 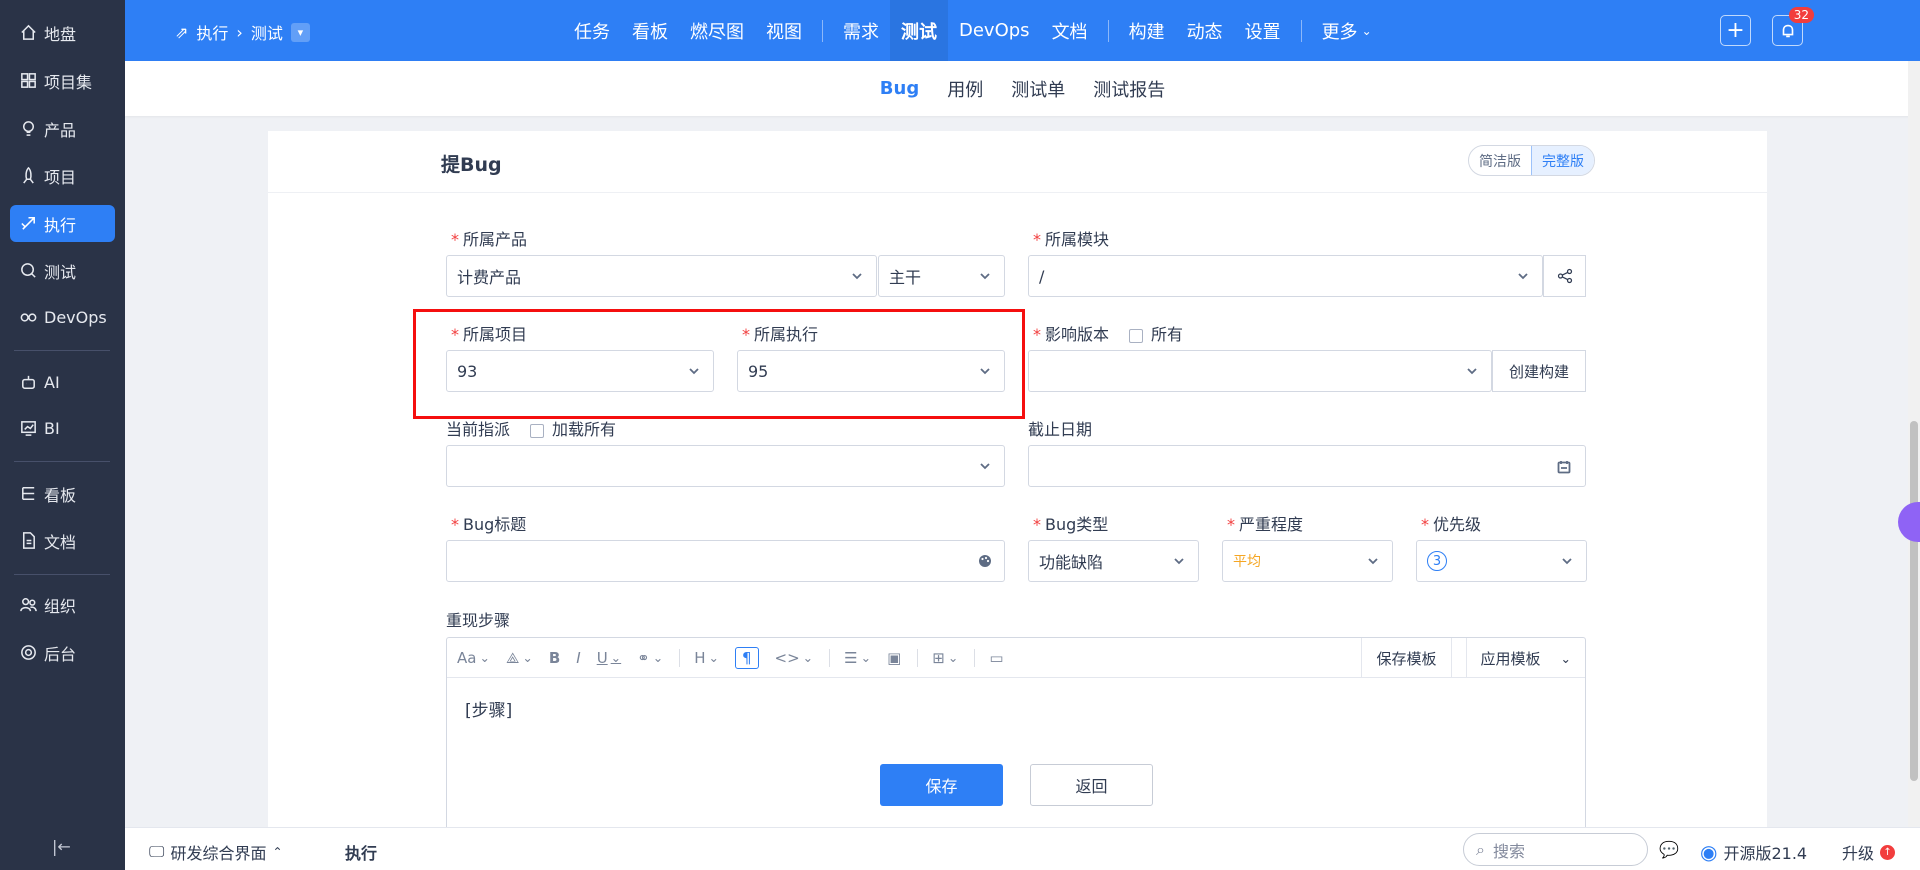 What do you see at coordinates (300, 32) in the screenshot?
I see `chevron-down-icon: ▾` at bounding box center [300, 32].